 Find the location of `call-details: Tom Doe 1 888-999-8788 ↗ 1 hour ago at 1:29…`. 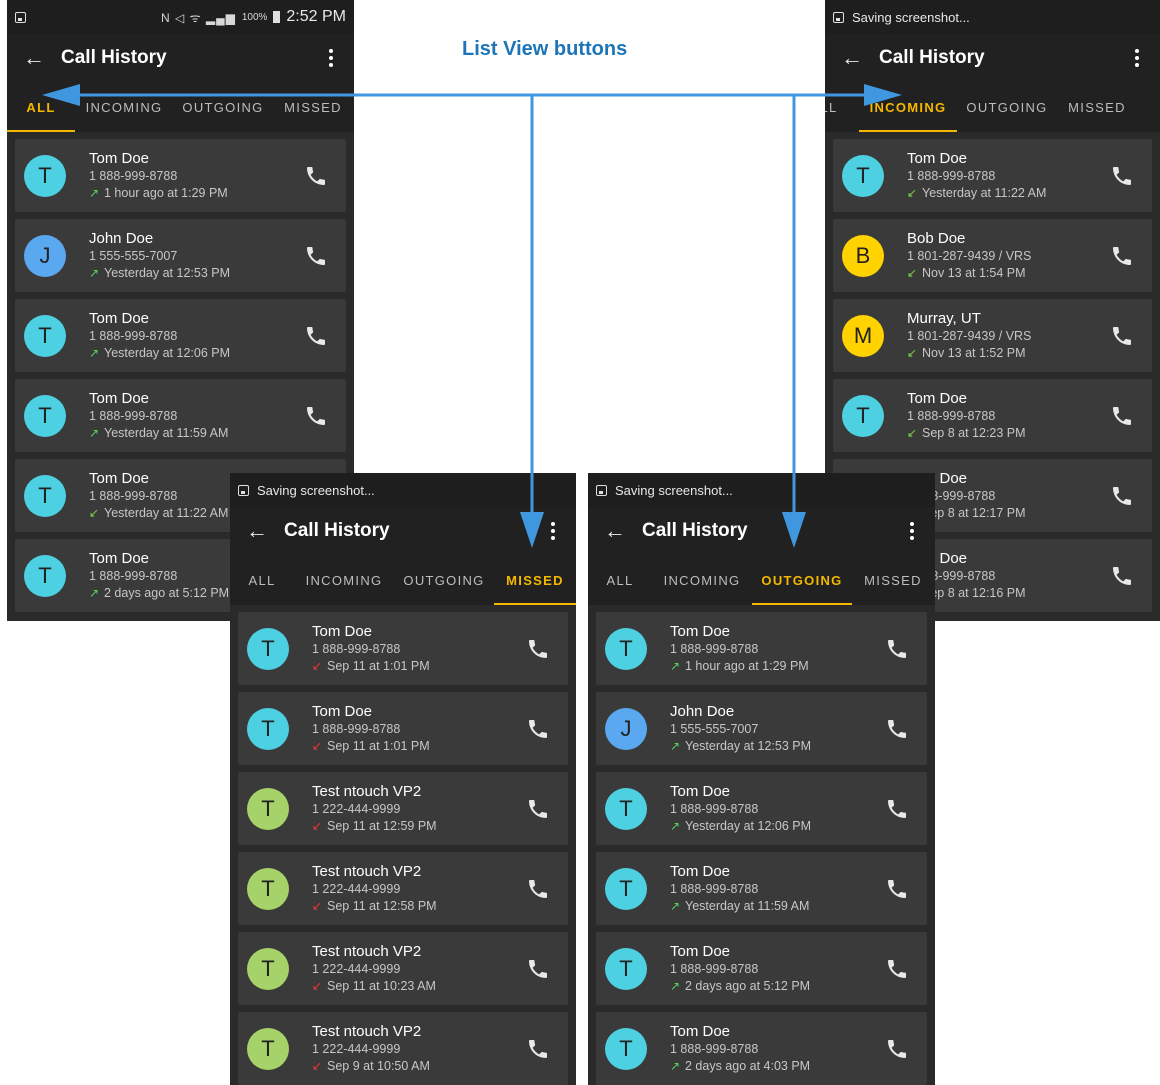

call-details: Tom Doe 1 888-999-8788 ↗ 1 hour ago at 1:29… is located at coordinates (768, 648).